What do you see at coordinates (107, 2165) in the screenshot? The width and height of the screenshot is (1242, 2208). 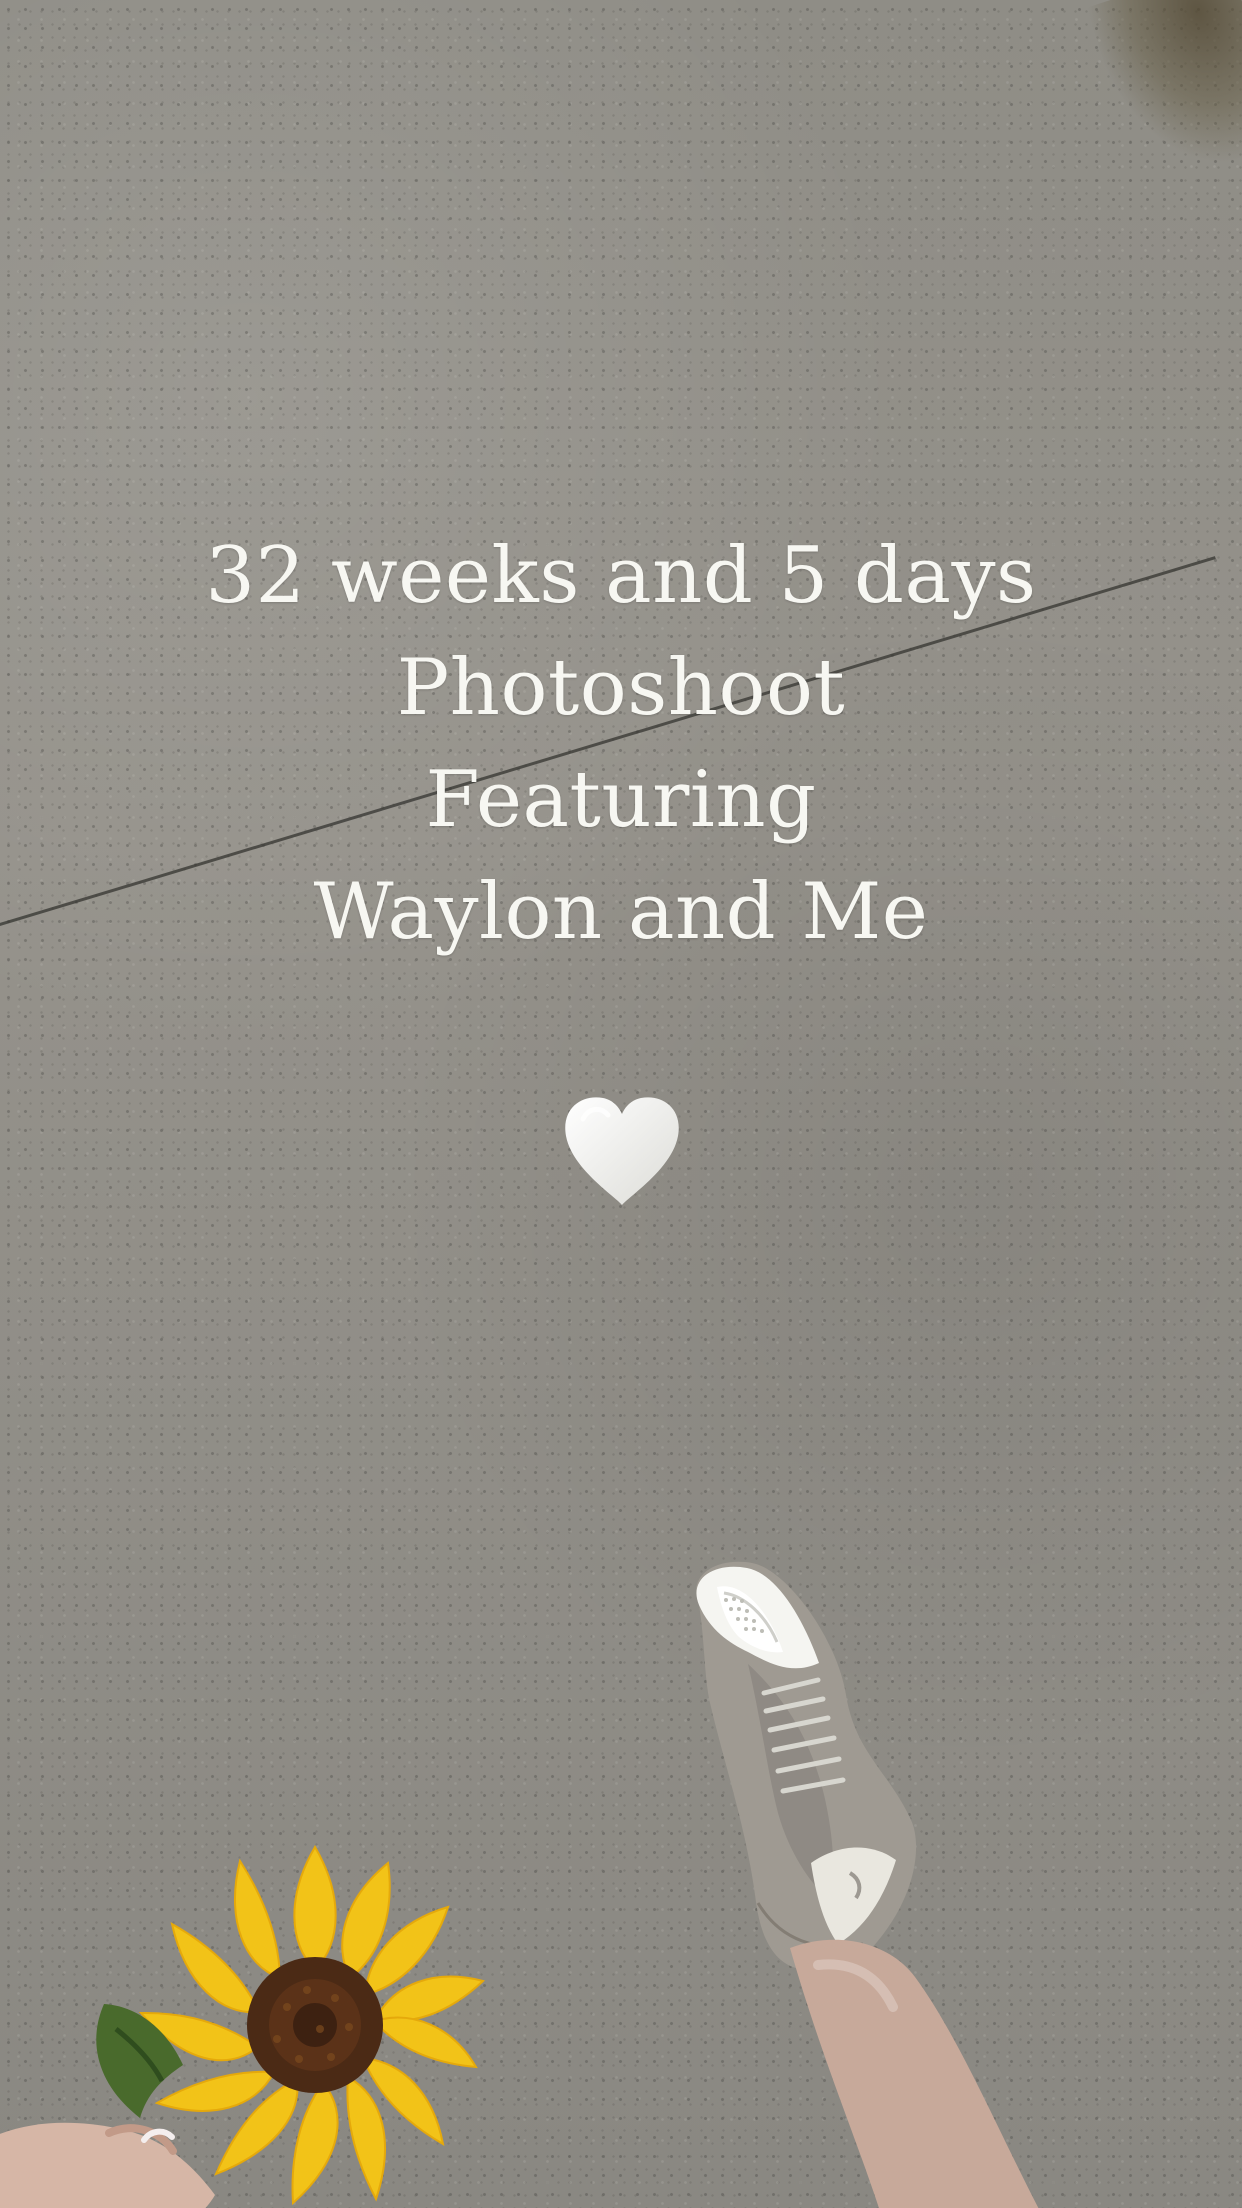 I see `hand-holding-flower` at bounding box center [107, 2165].